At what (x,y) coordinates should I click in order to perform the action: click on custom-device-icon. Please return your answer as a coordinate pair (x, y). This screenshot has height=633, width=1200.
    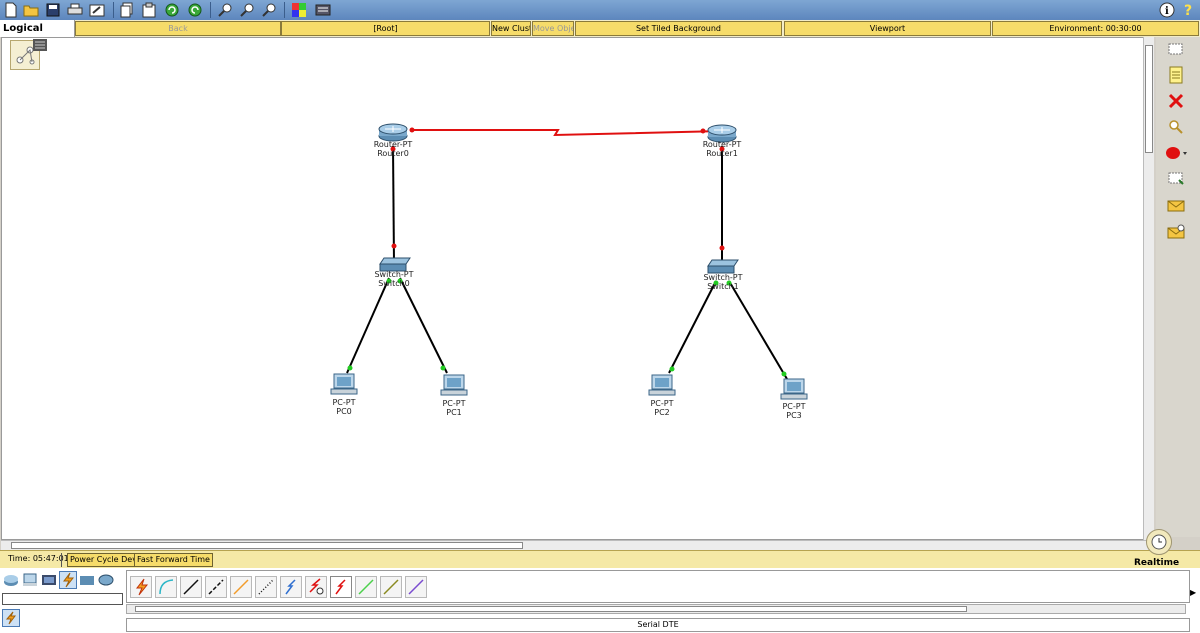
    Looking at the image, I should click on (323, 10).